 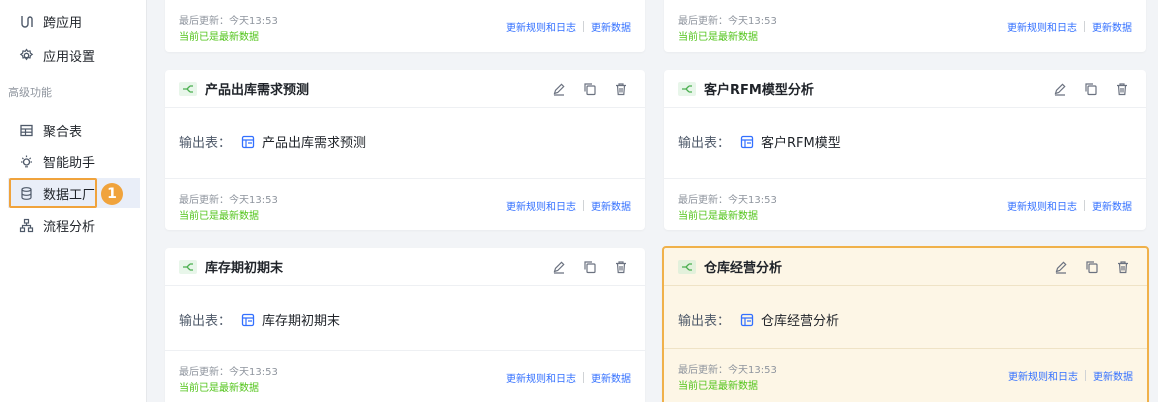 What do you see at coordinates (69, 195) in the screenshot?
I see `sidebar-item-label: 数据工厂` at bounding box center [69, 195].